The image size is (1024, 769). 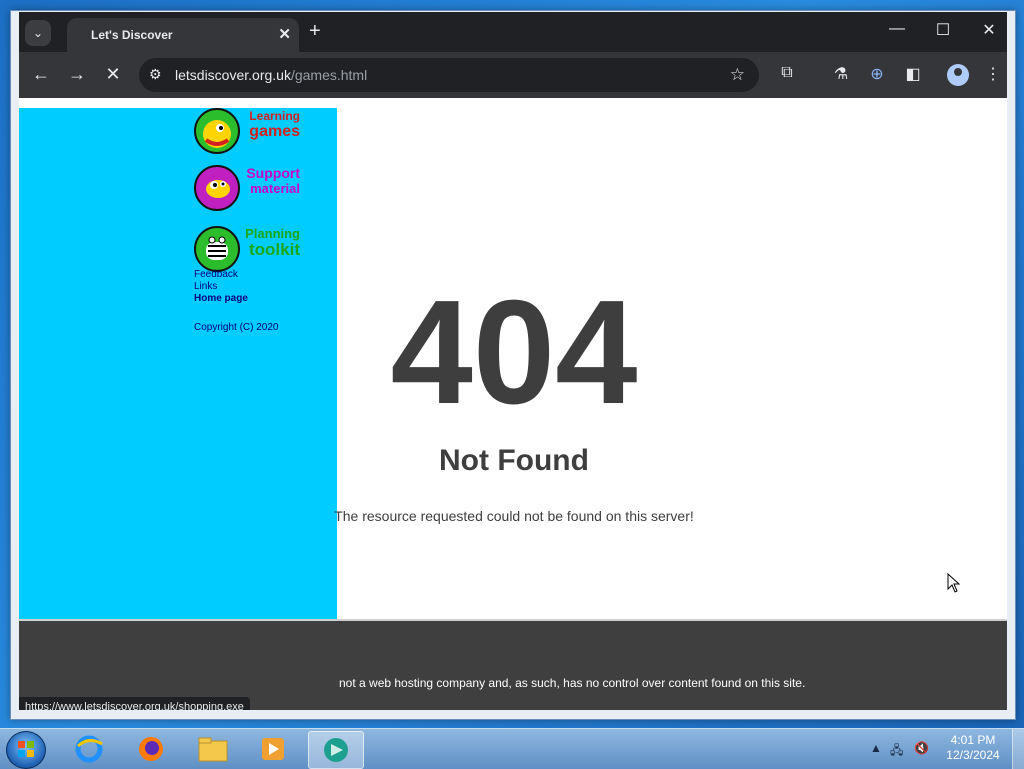 I want to click on back-icon: ←, so click(x=41, y=74).